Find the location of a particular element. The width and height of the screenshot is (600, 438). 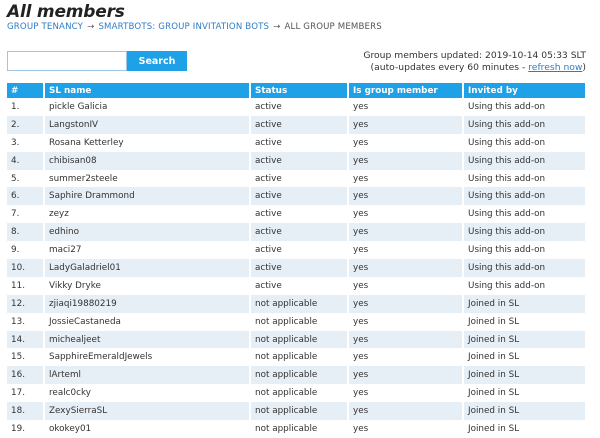

row-number-cell: 11. is located at coordinates (26, 285).